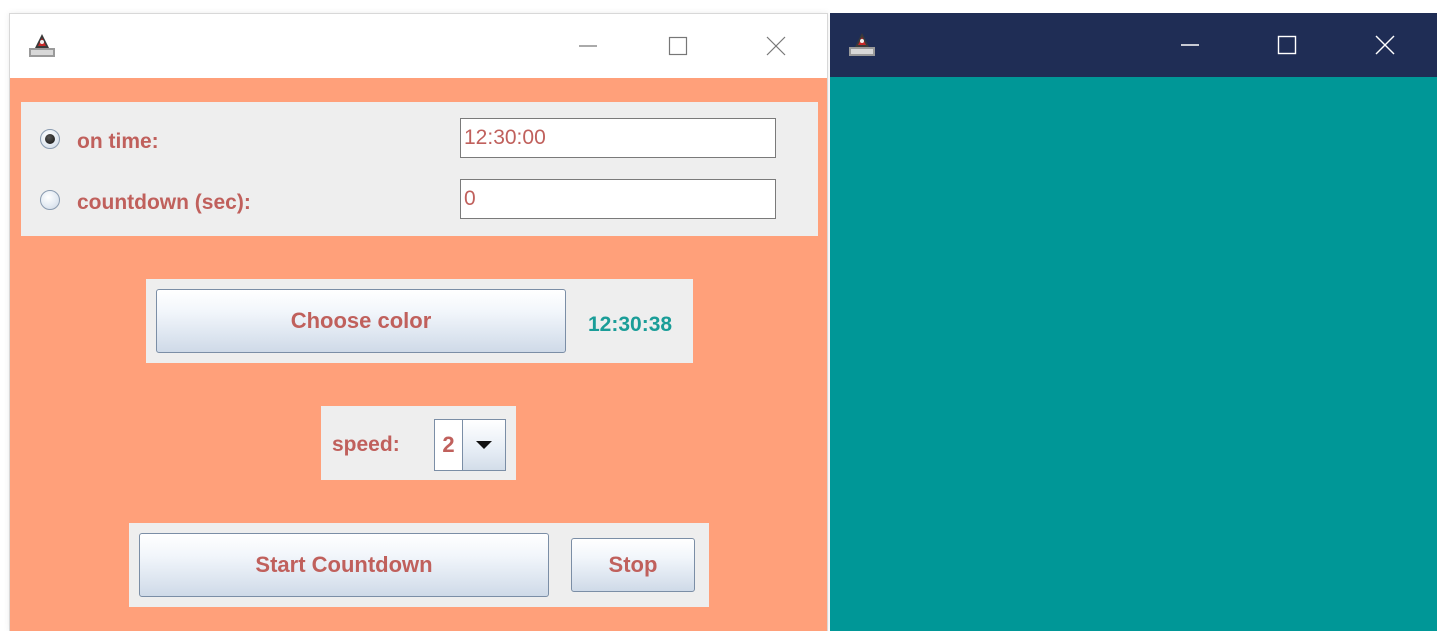 This screenshot has height=631, width=1445. What do you see at coordinates (361, 321) in the screenshot?
I see `choose-color-button: Choose color` at bounding box center [361, 321].